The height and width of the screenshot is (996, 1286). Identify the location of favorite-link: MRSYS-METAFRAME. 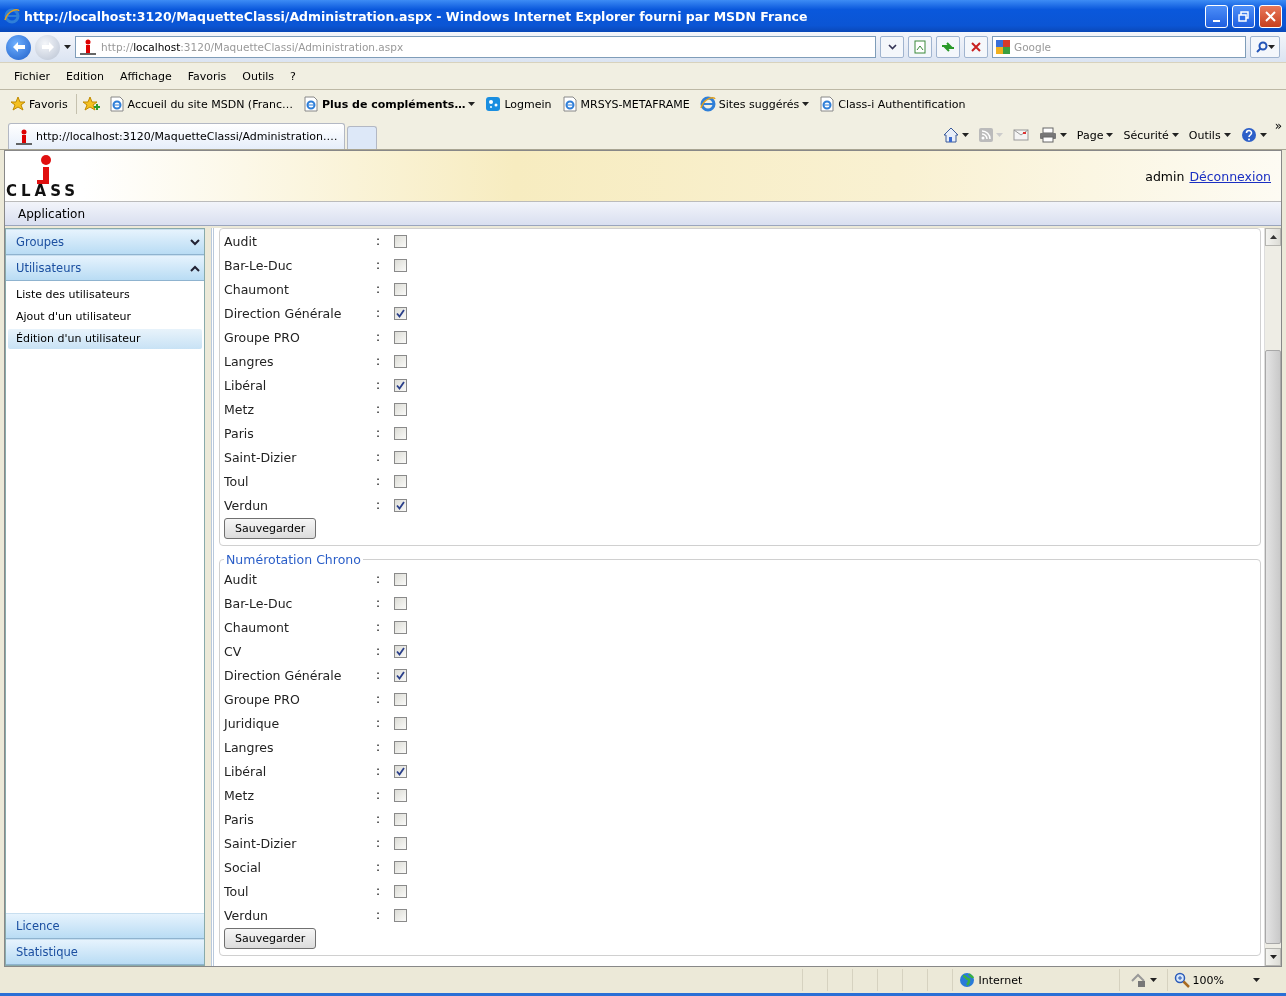
(625, 104).